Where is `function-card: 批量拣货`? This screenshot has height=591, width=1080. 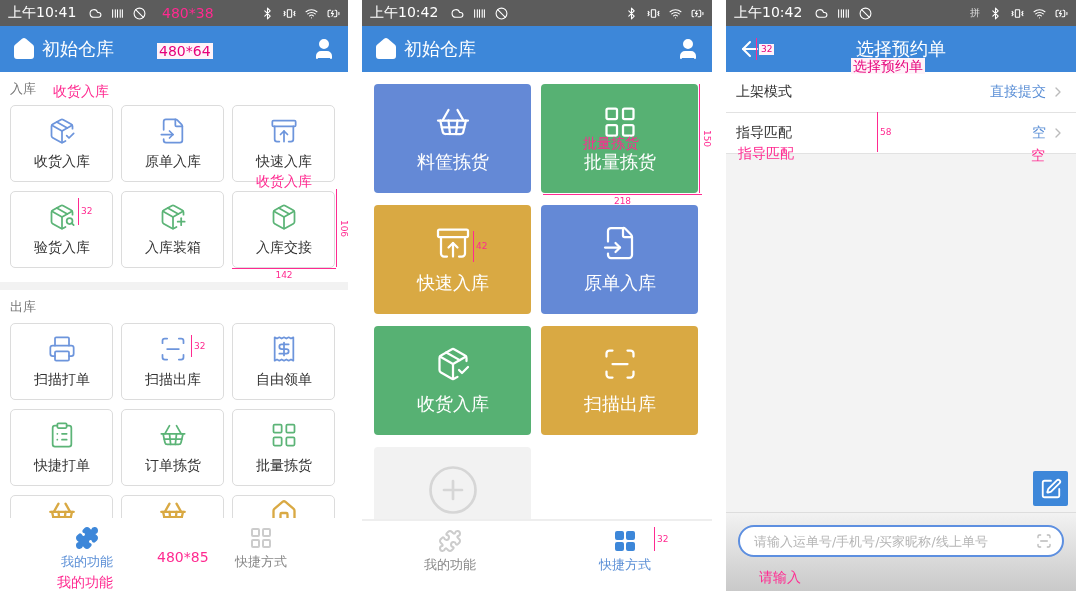 function-card: 批量拣货 is located at coordinates (283, 447).